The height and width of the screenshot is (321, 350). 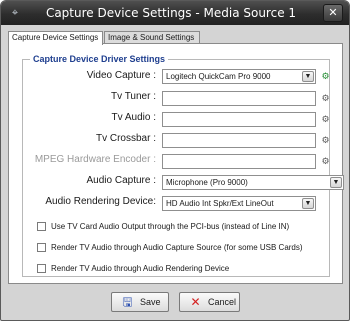 I want to click on video-capture-label: Video Capture :, so click(x=121, y=75).